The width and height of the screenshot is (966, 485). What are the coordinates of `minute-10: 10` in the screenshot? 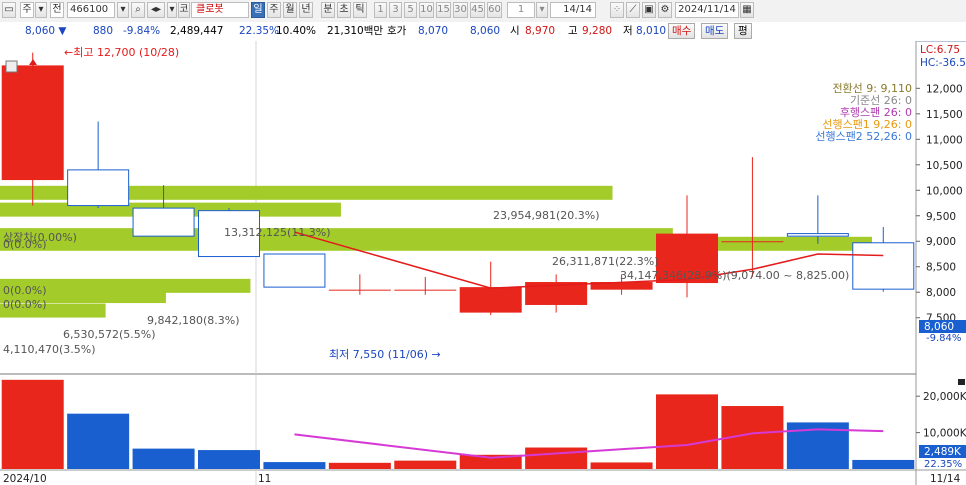 It's located at (426, 10).